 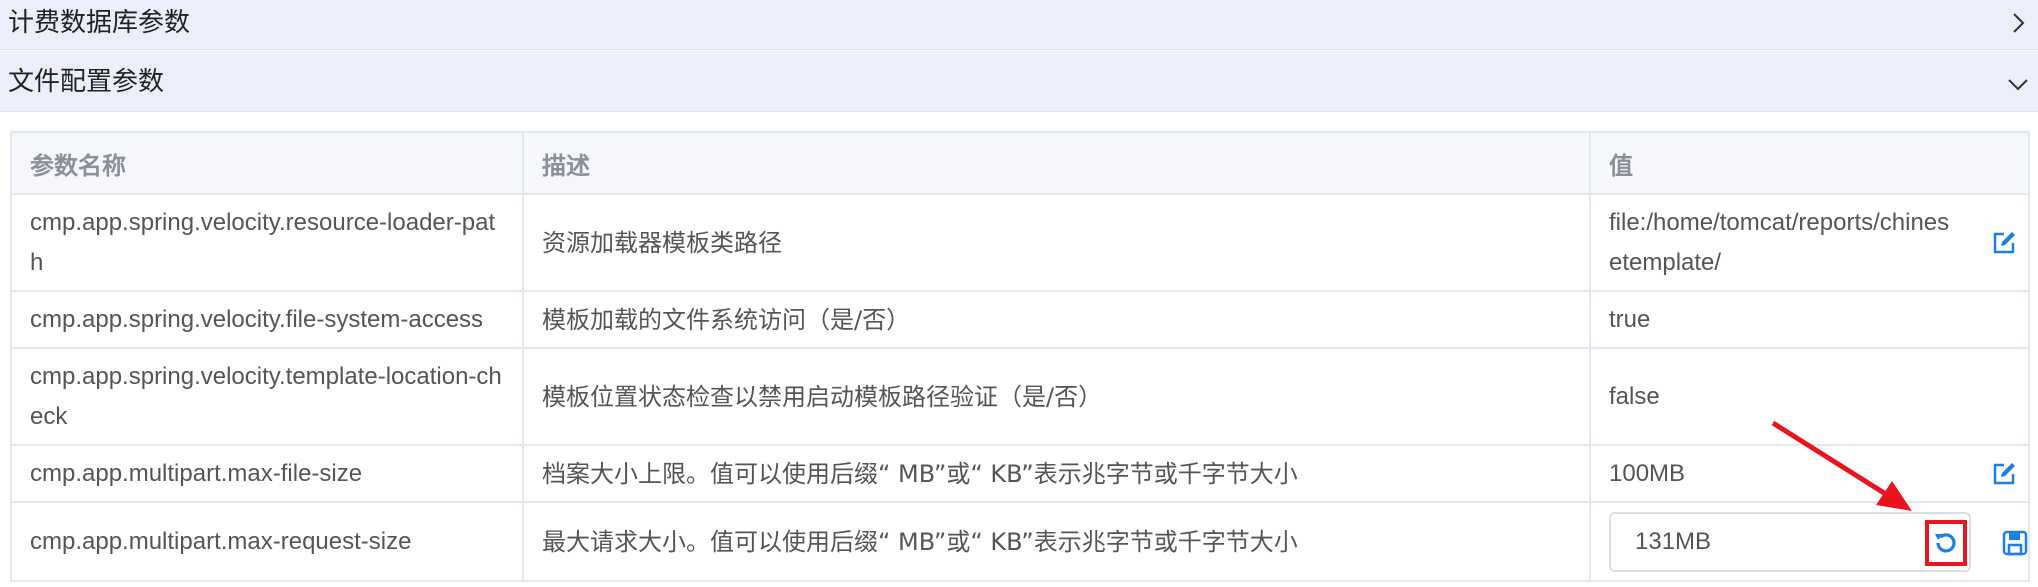 I want to click on column-header-description: 描述, so click(x=1056, y=163).